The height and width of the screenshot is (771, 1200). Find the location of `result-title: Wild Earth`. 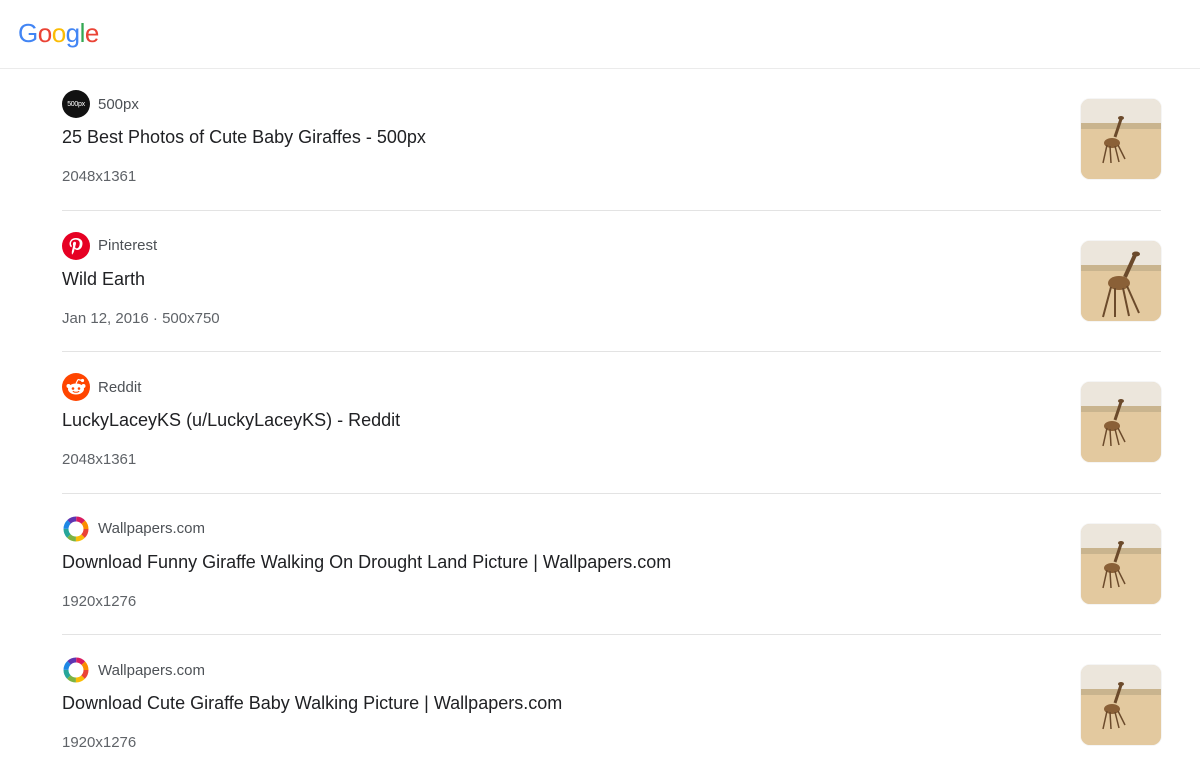

result-title: Wild Earth is located at coordinates (103, 279).